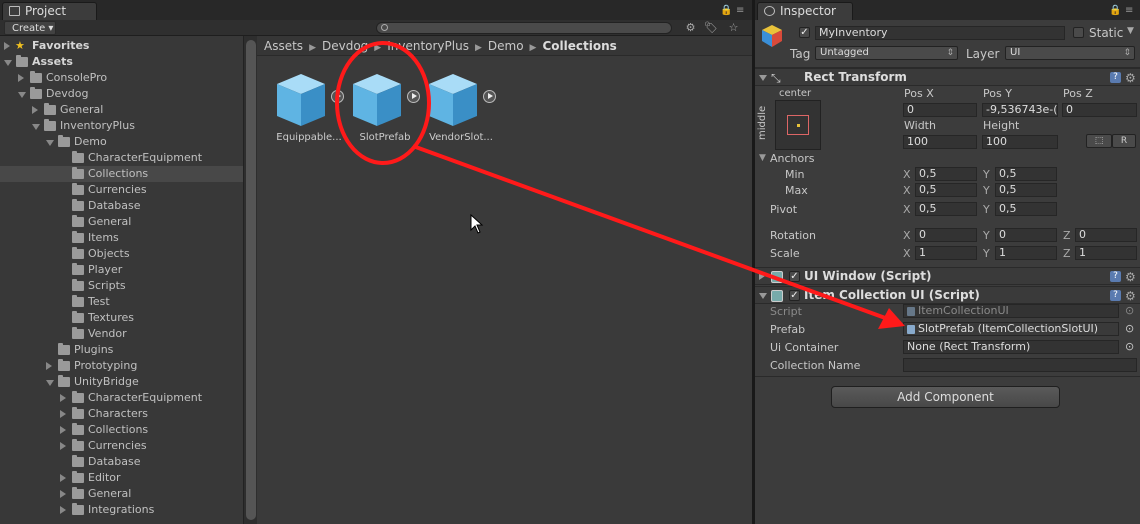 Image resolution: width=1140 pixels, height=524 pixels. What do you see at coordinates (121, 62) in the screenshot?
I see `tree-item: Assets` at bounding box center [121, 62].